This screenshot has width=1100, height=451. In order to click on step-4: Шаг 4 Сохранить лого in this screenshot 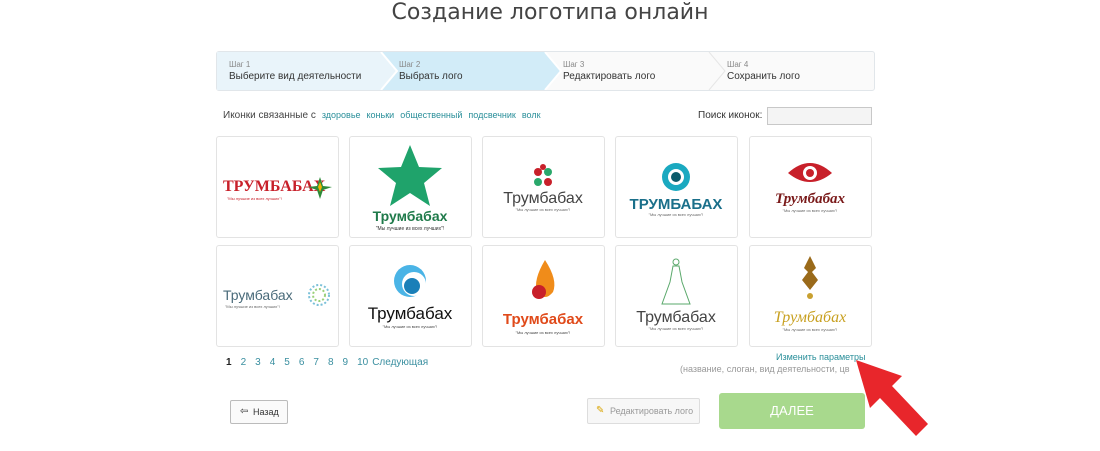, I will do `click(790, 71)`.